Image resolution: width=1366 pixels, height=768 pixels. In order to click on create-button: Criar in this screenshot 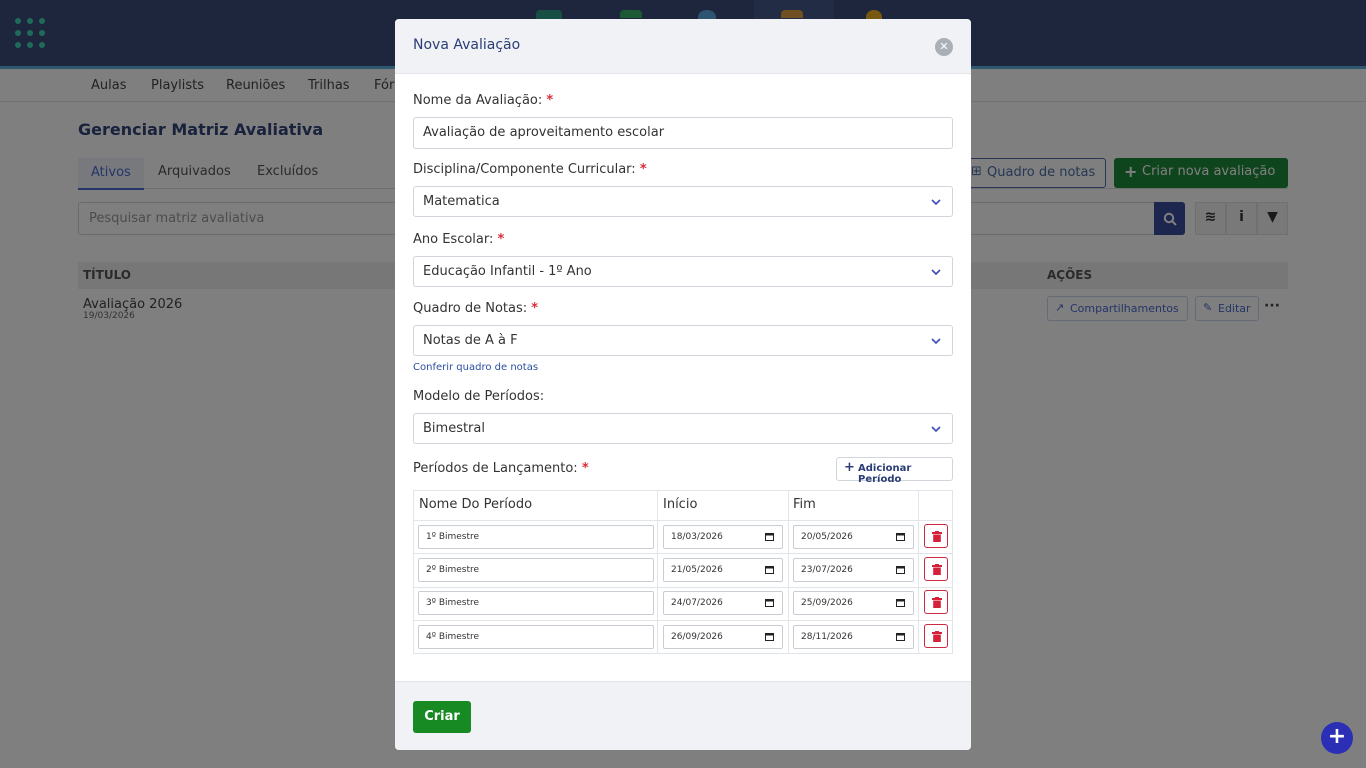, I will do `click(442, 717)`.